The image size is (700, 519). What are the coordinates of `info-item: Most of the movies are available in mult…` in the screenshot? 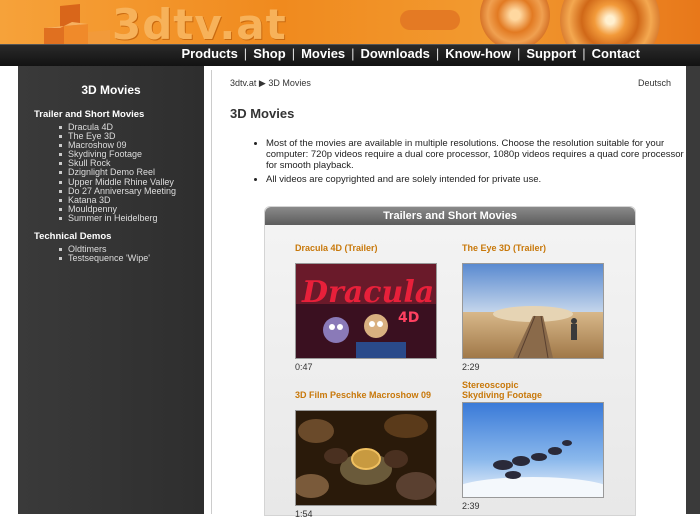 It's located at (476, 154).